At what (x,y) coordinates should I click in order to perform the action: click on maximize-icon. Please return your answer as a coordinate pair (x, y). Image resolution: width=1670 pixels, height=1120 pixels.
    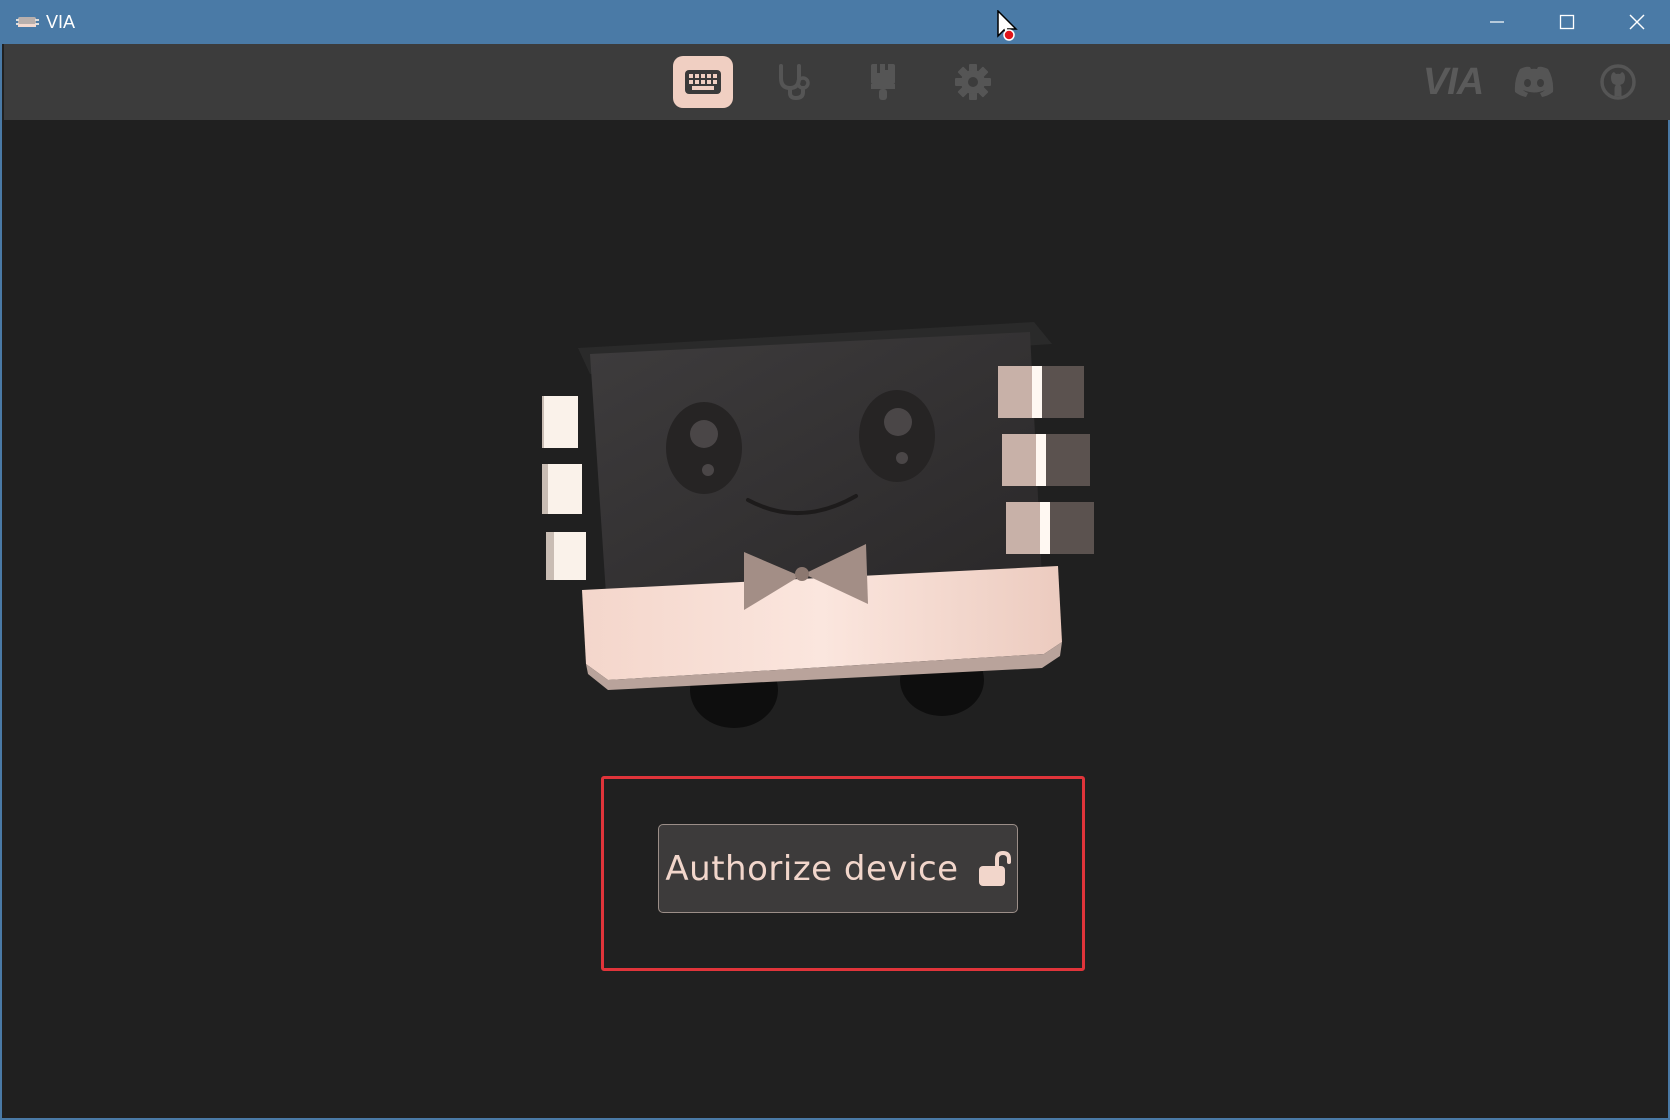
    Looking at the image, I should click on (1567, 22).